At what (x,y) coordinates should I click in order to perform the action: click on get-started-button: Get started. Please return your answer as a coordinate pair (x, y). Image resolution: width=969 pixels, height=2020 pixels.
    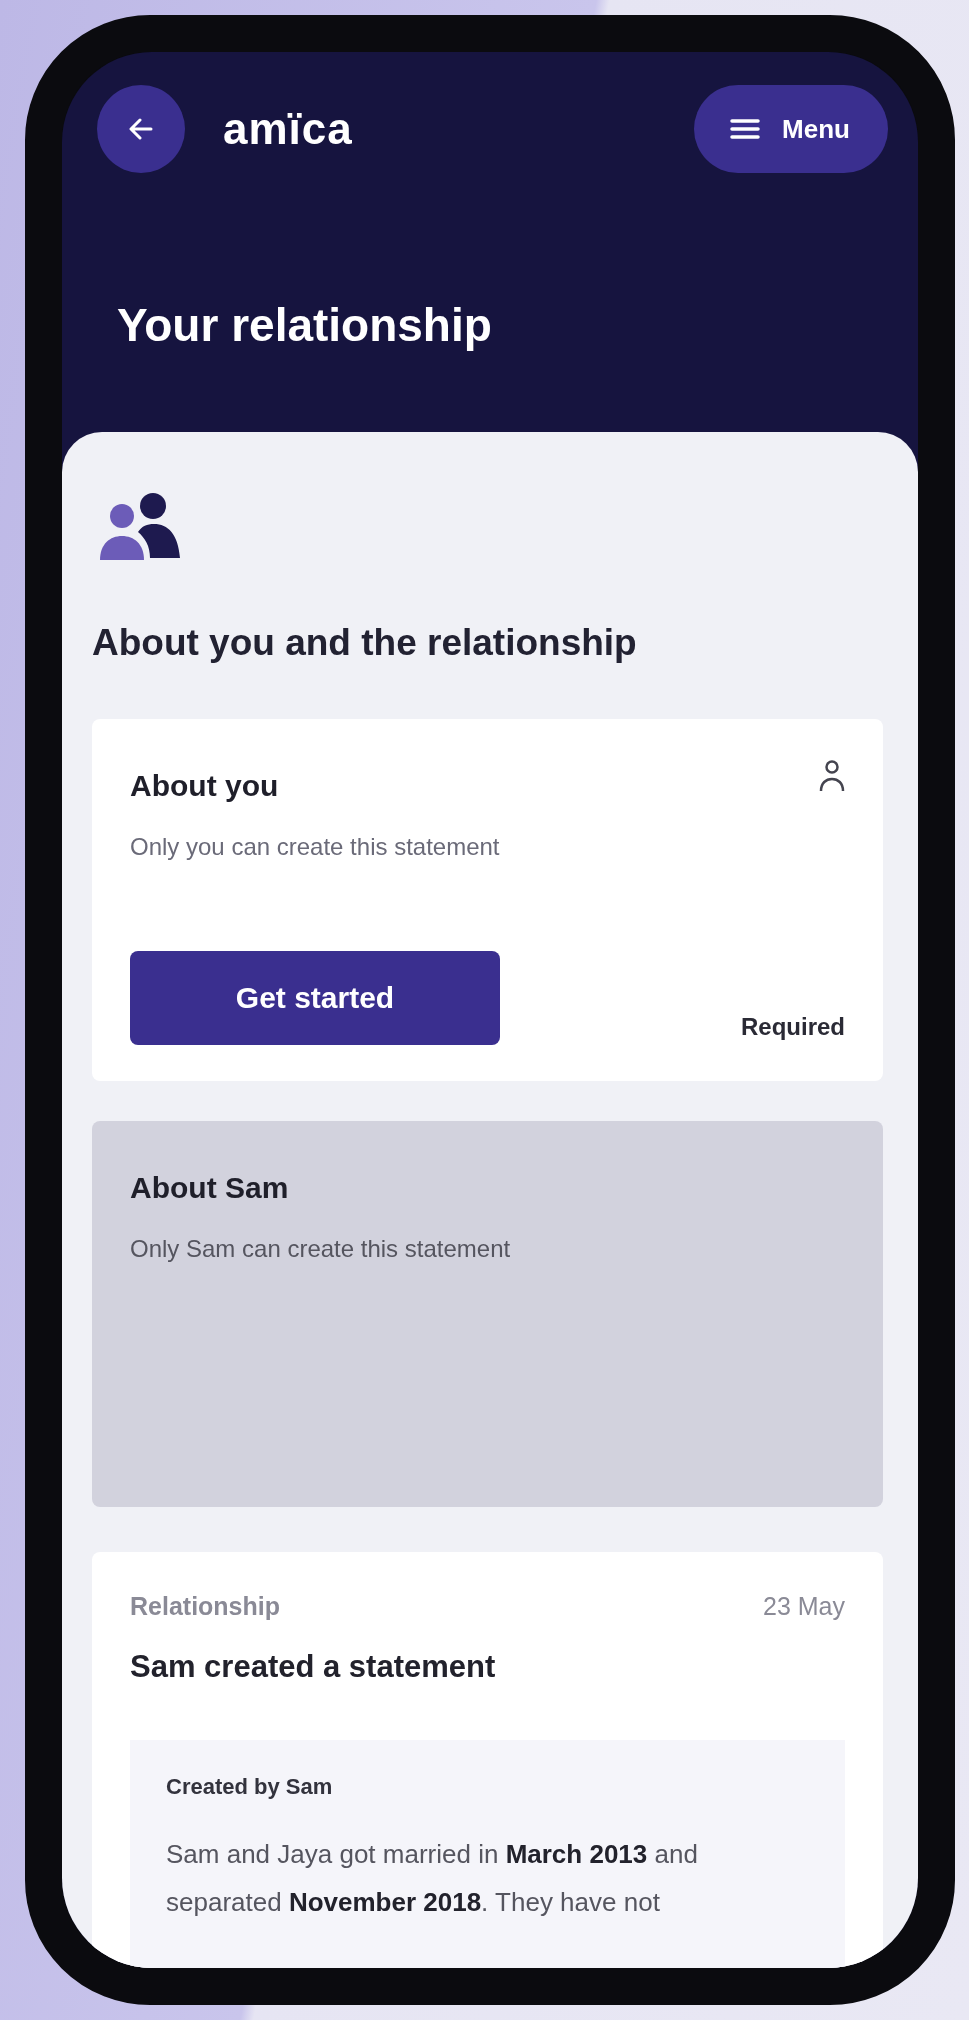
    Looking at the image, I should click on (315, 998).